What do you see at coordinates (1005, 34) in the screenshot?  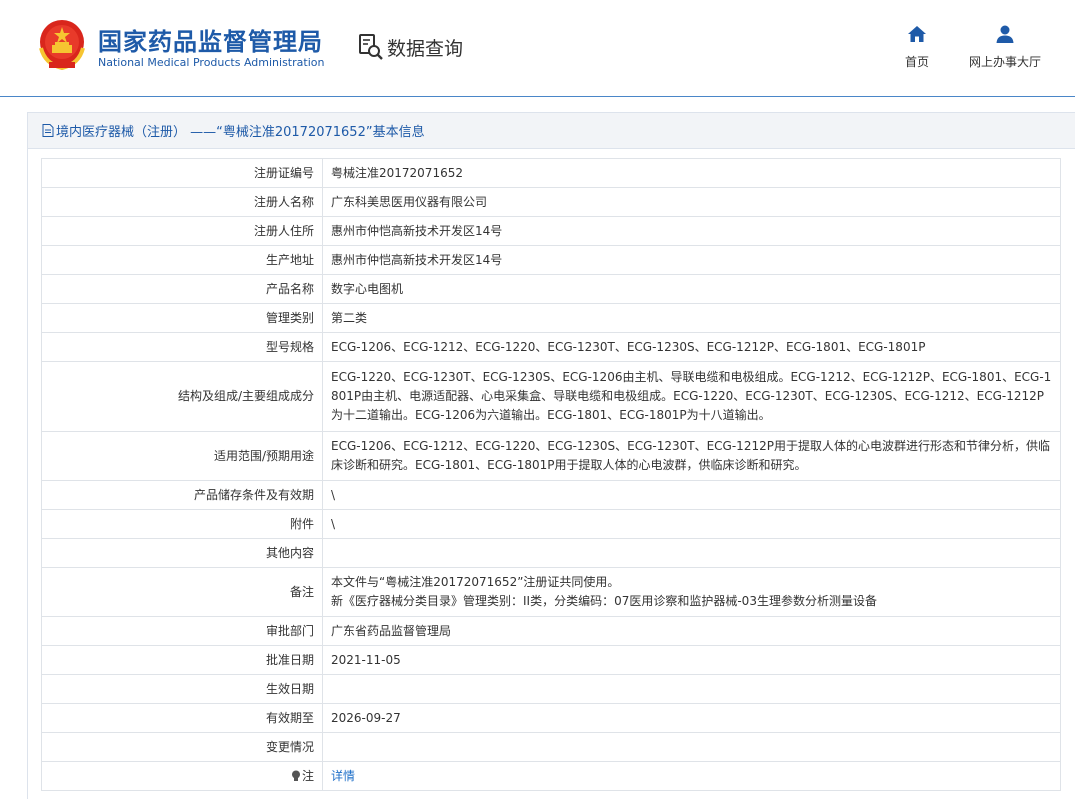 I see `user-icon` at bounding box center [1005, 34].